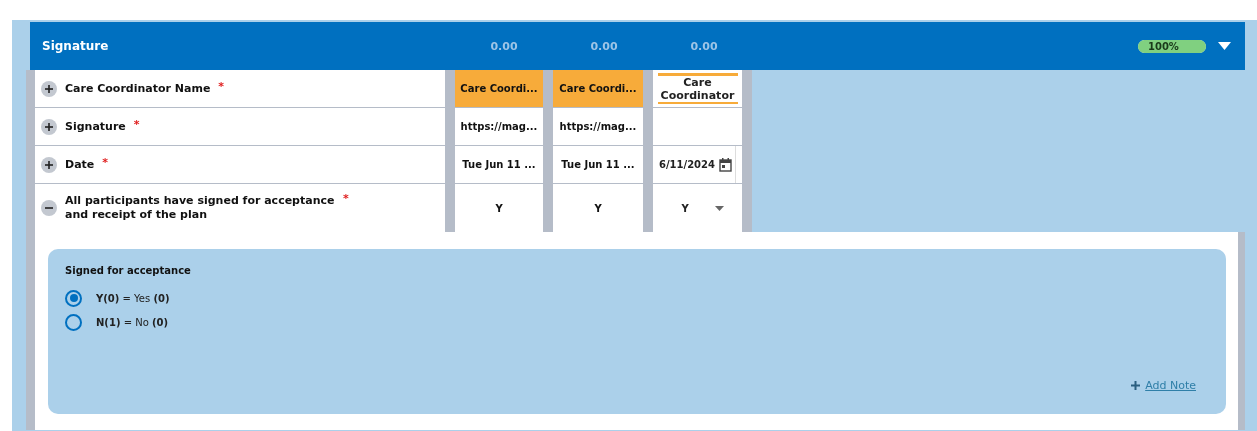  What do you see at coordinates (80, 164) in the screenshot?
I see `field-label: Date` at bounding box center [80, 164].